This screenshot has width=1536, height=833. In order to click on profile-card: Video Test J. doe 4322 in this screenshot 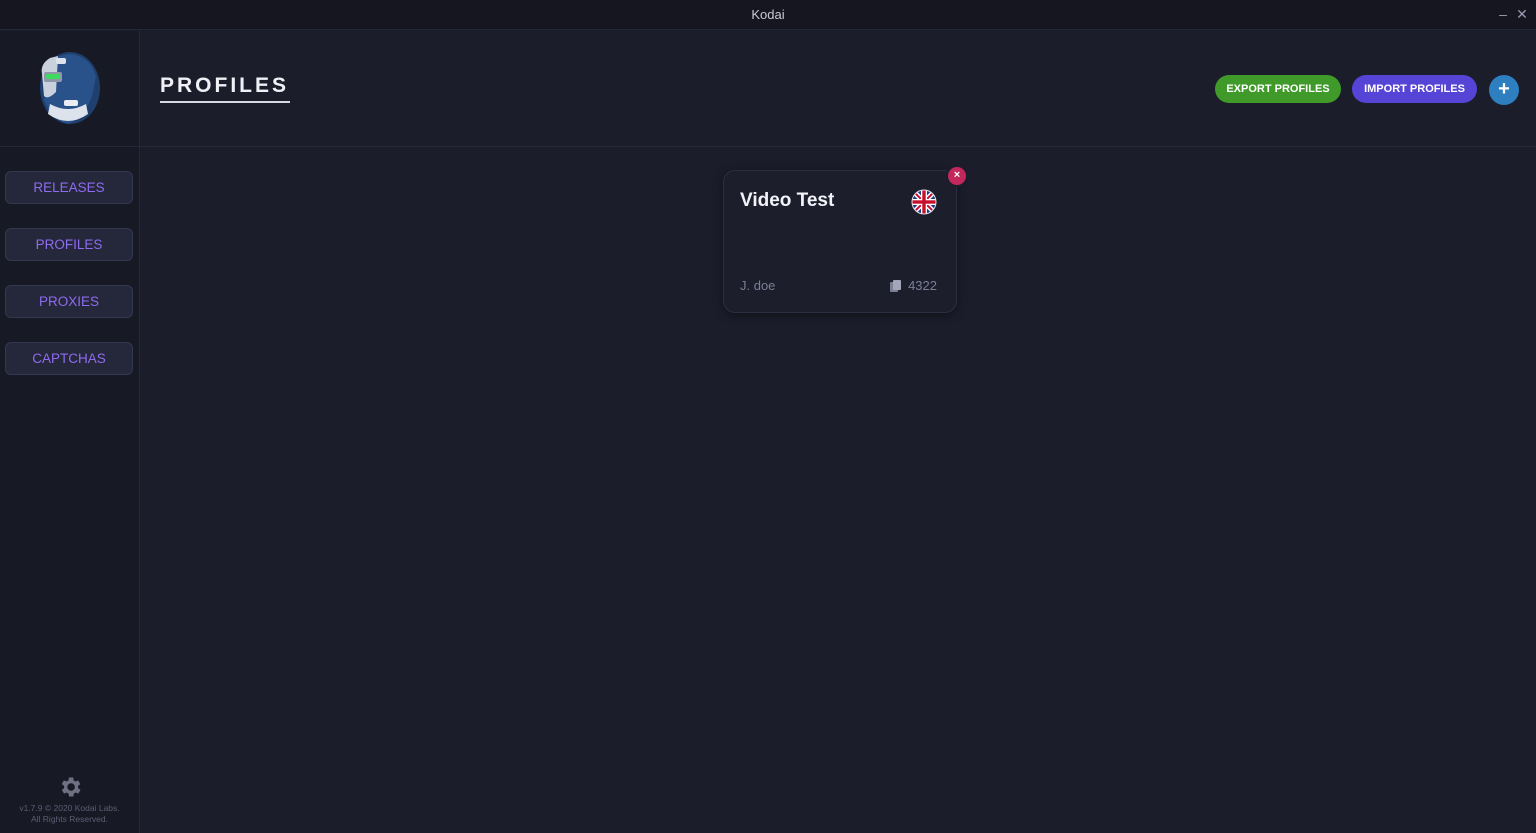, I will do `click(840, 241)`.